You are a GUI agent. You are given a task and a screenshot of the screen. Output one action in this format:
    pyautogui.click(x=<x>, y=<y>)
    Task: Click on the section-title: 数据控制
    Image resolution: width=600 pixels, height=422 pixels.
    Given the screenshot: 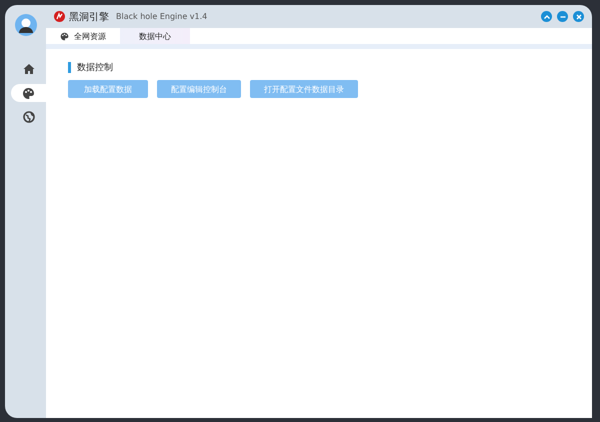 What is the action you would take?
    pyautogui.click(x=95, y=68)
    